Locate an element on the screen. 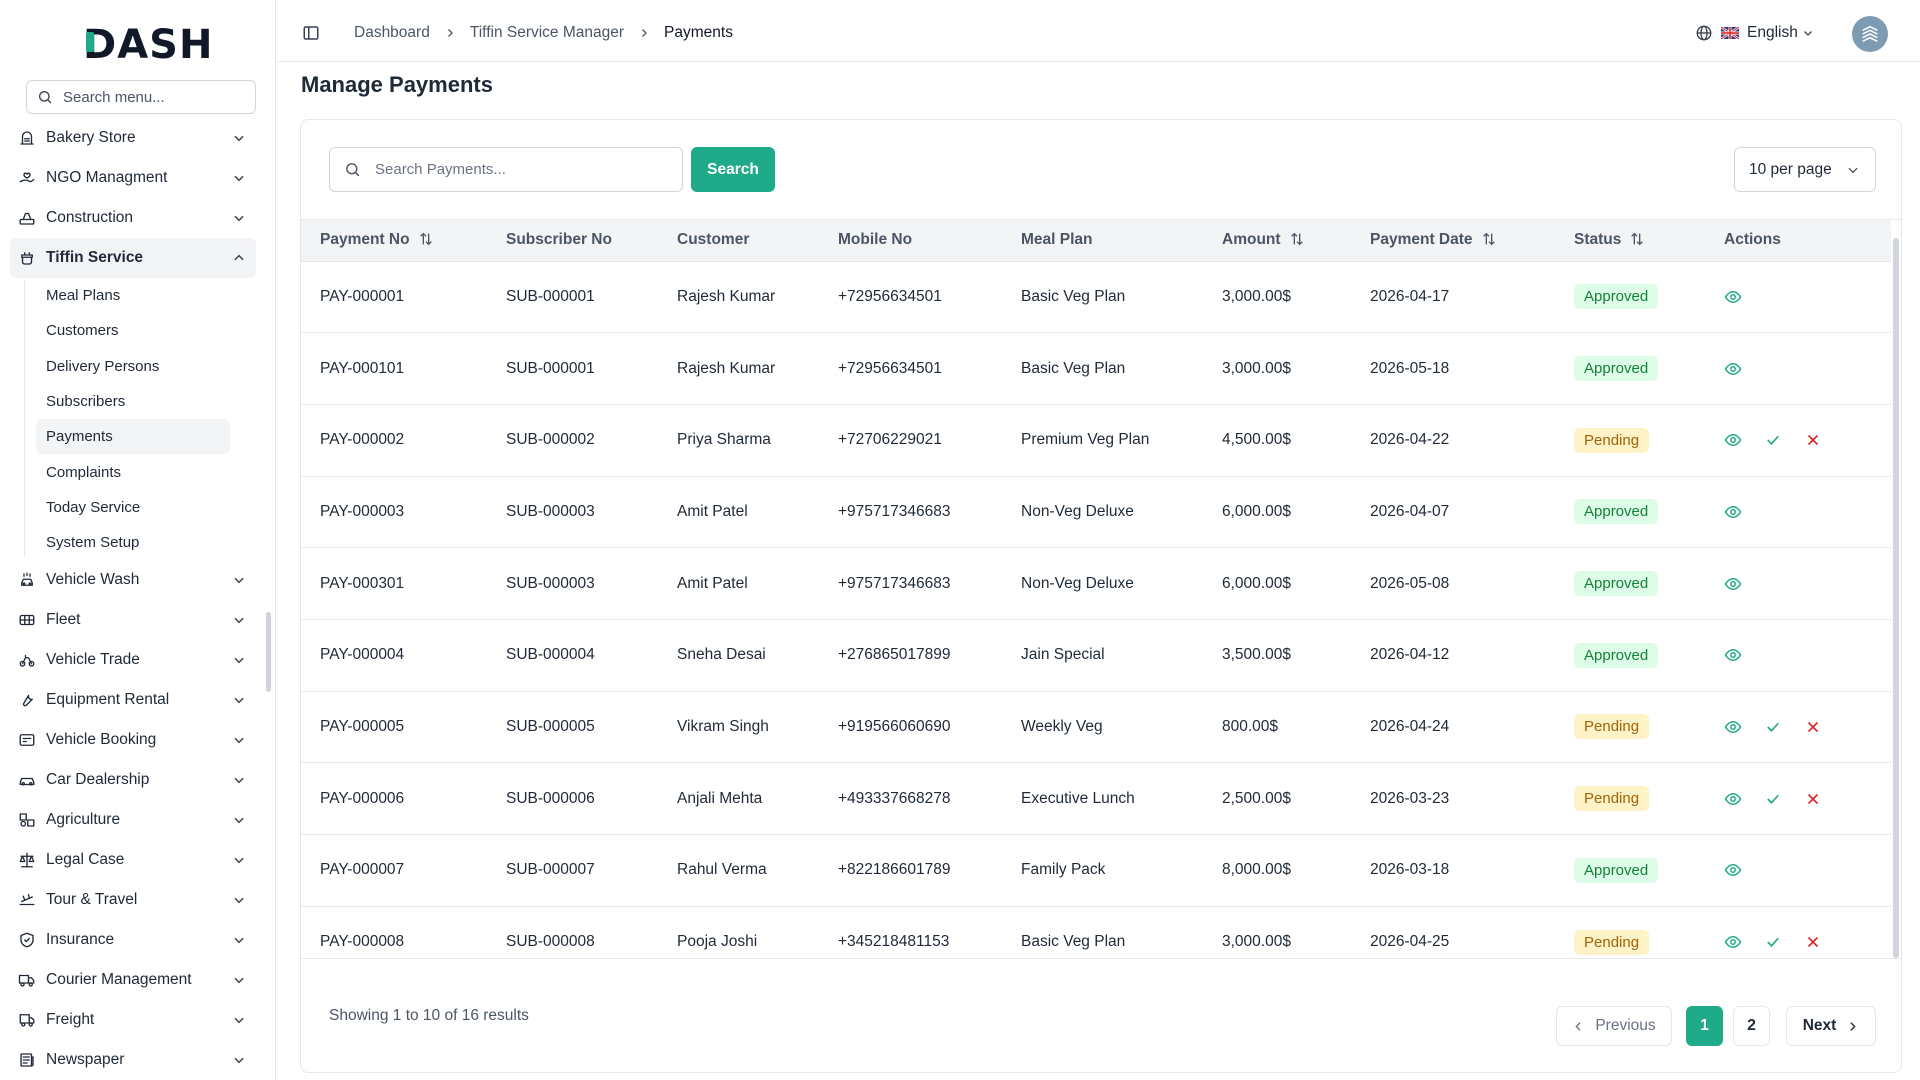 This screenshot has height=1080, width=1920. column-header-label: Status is located at coordinates (1598, 240).